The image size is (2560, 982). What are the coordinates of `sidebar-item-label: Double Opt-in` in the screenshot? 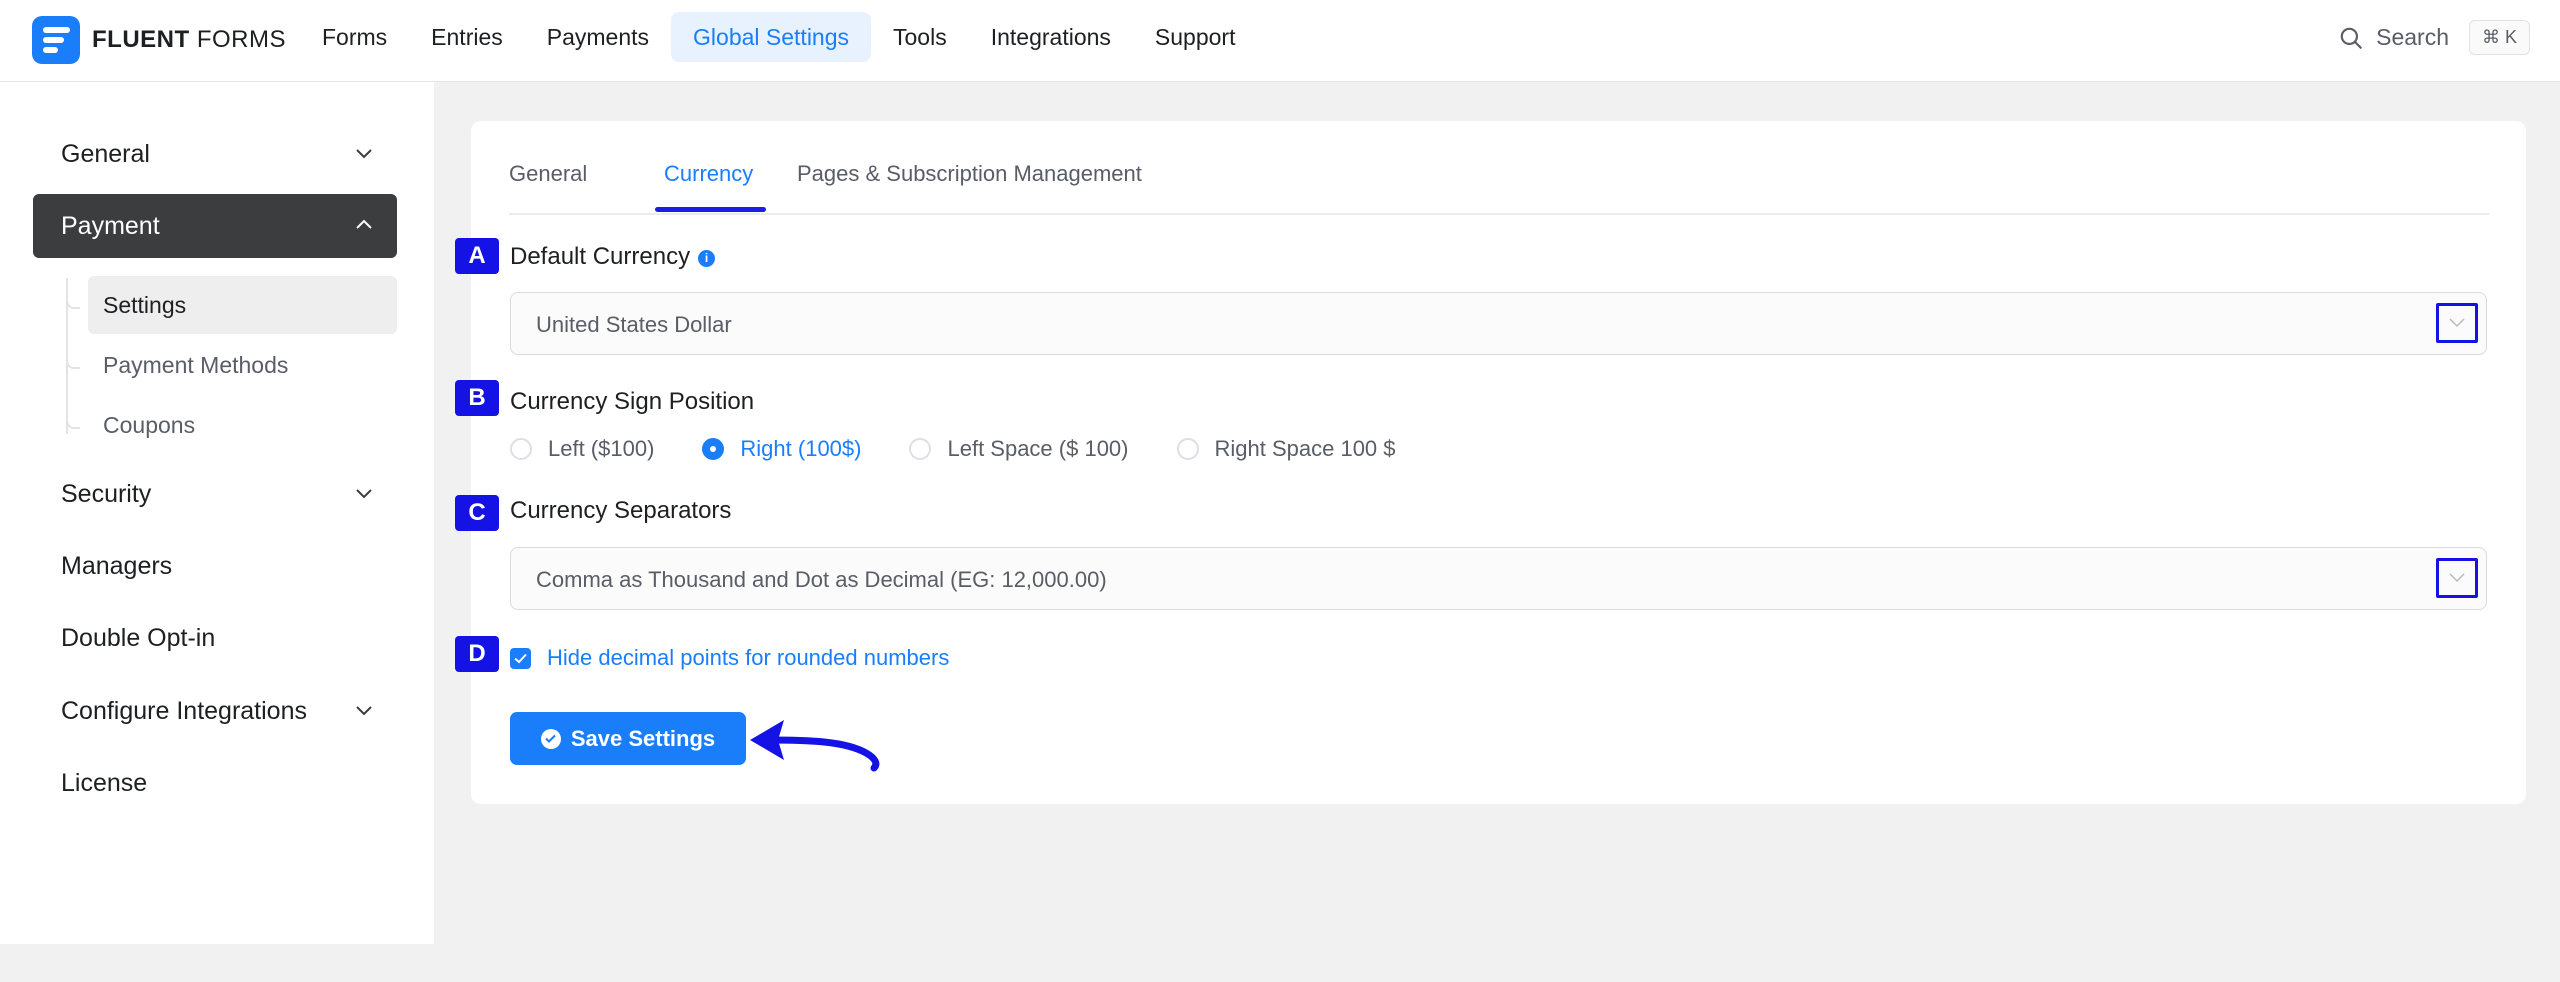 It's located at (138, 637).